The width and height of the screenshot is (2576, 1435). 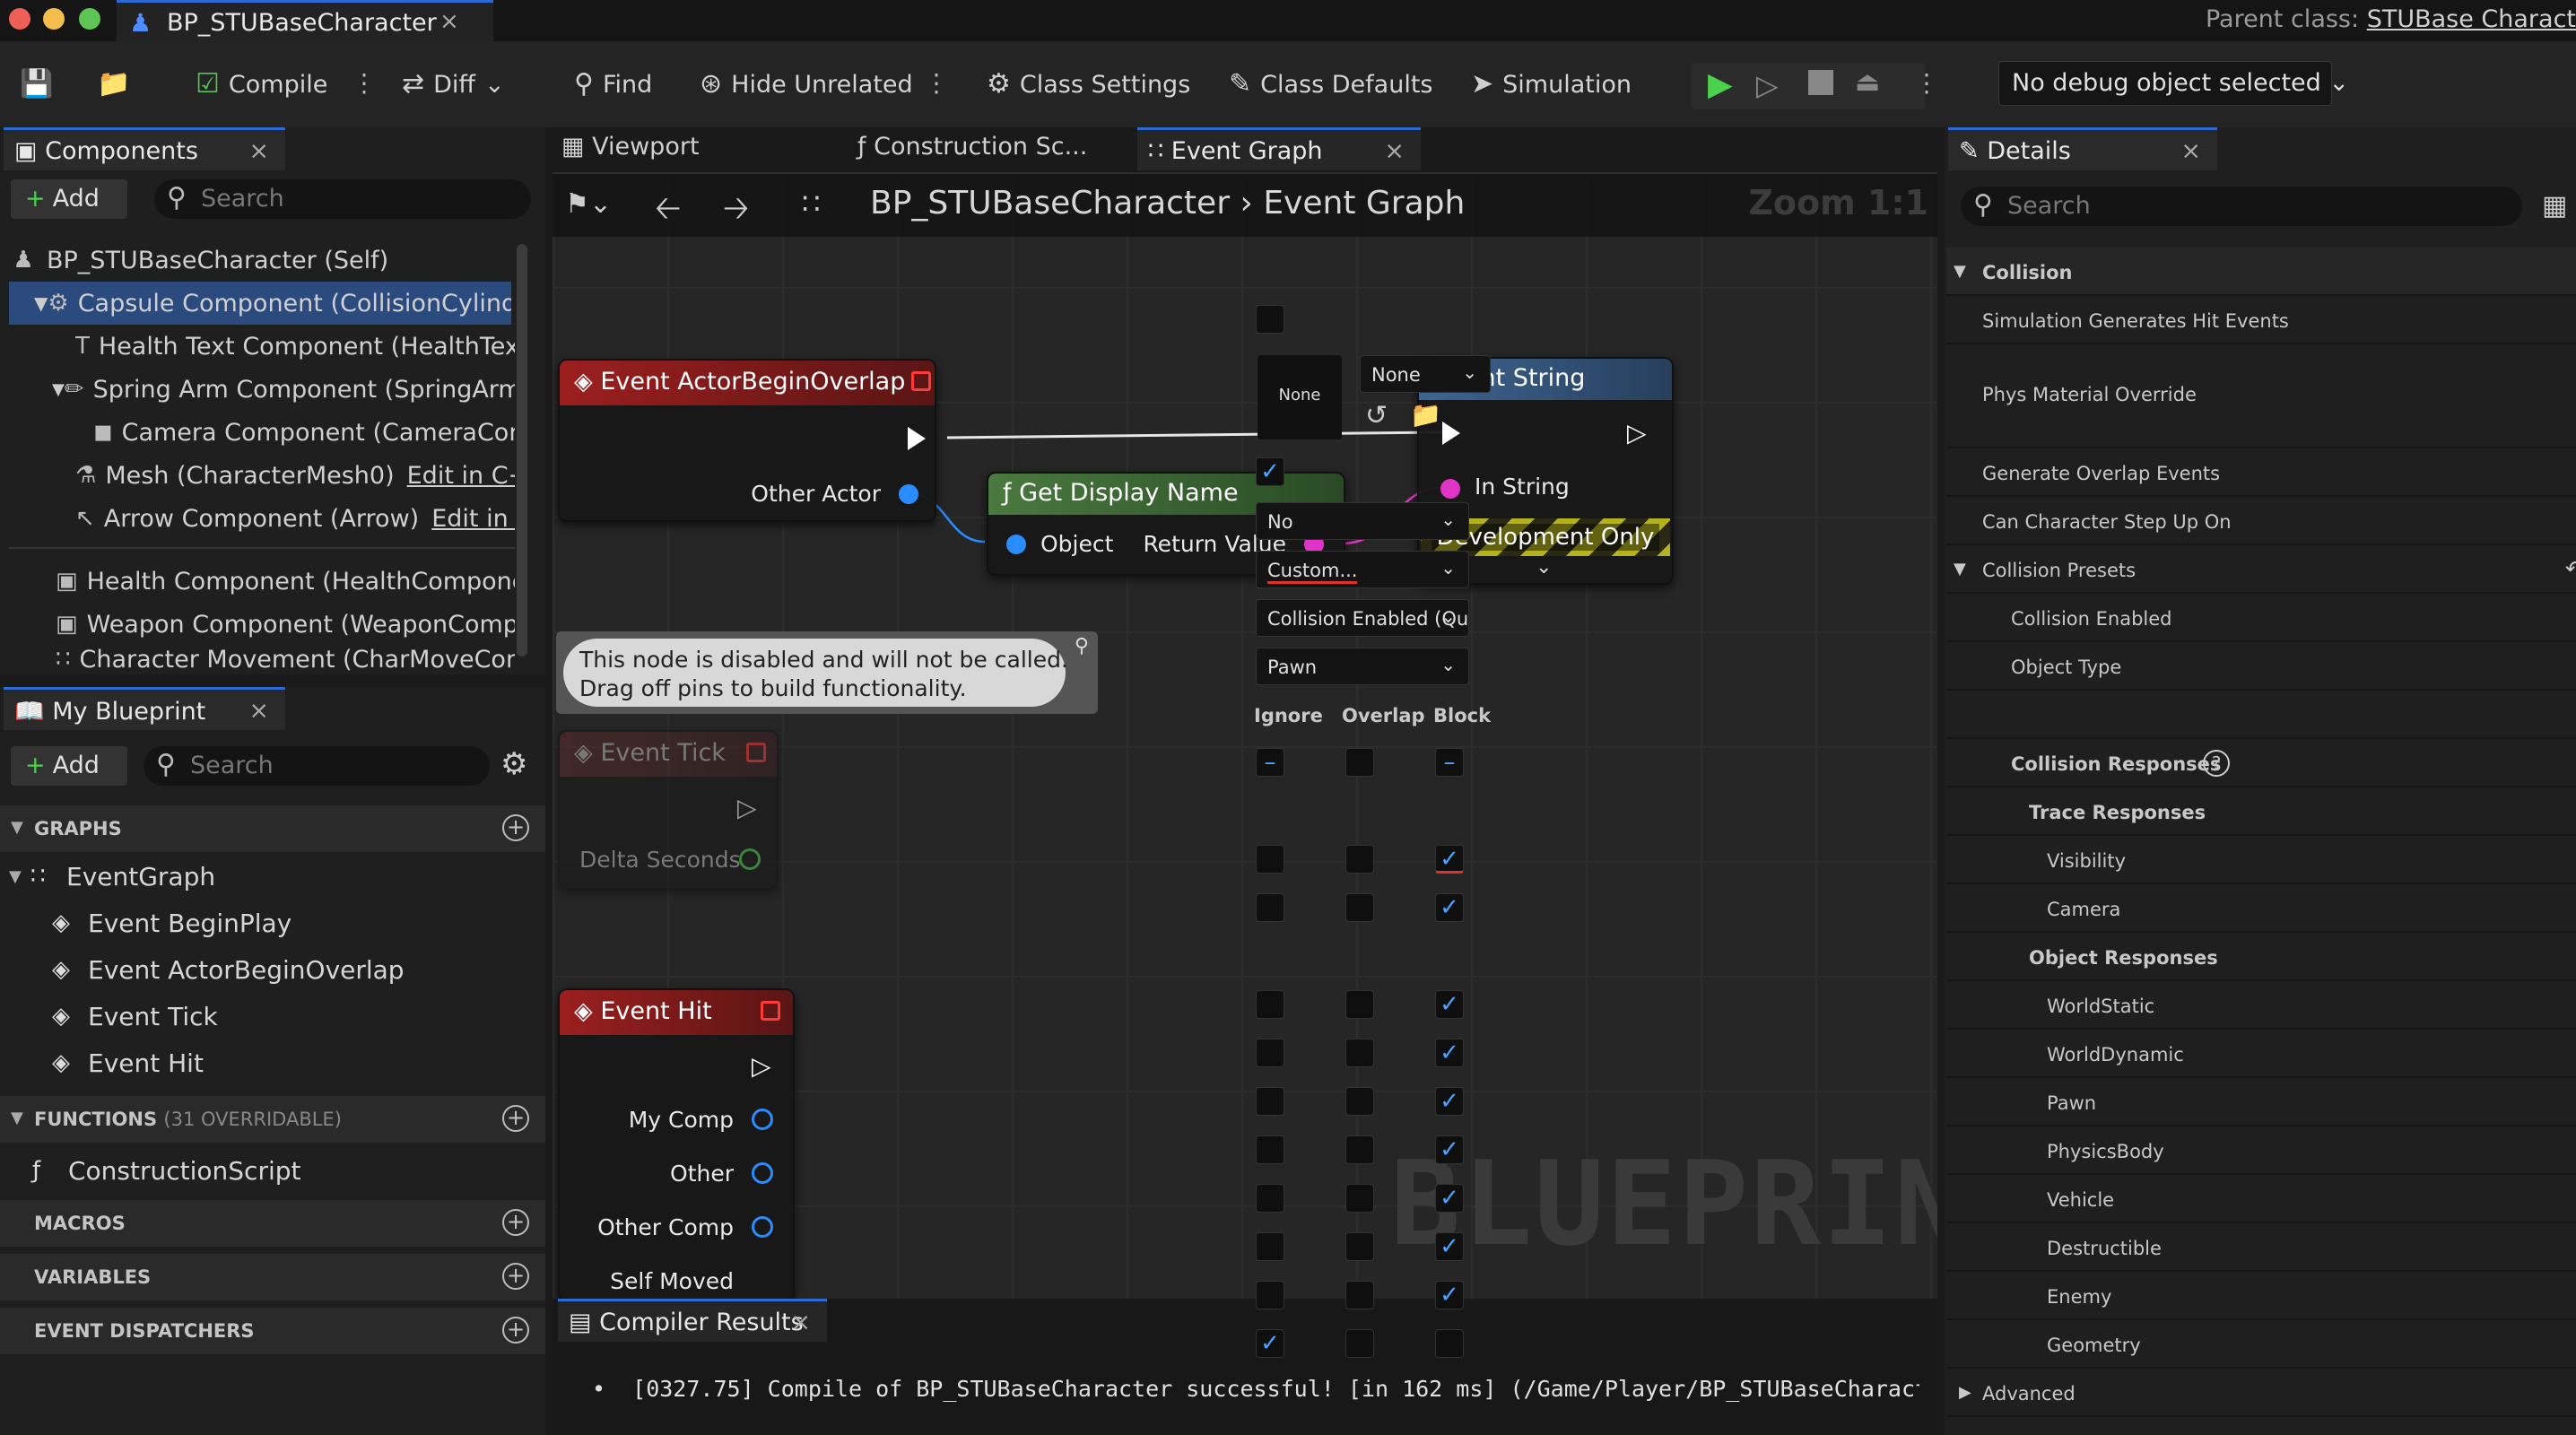 I want to click on functions-section: ▼ FUNCTIONS (31 OVERRIDABLE) +, so click(x=272, y=1119).